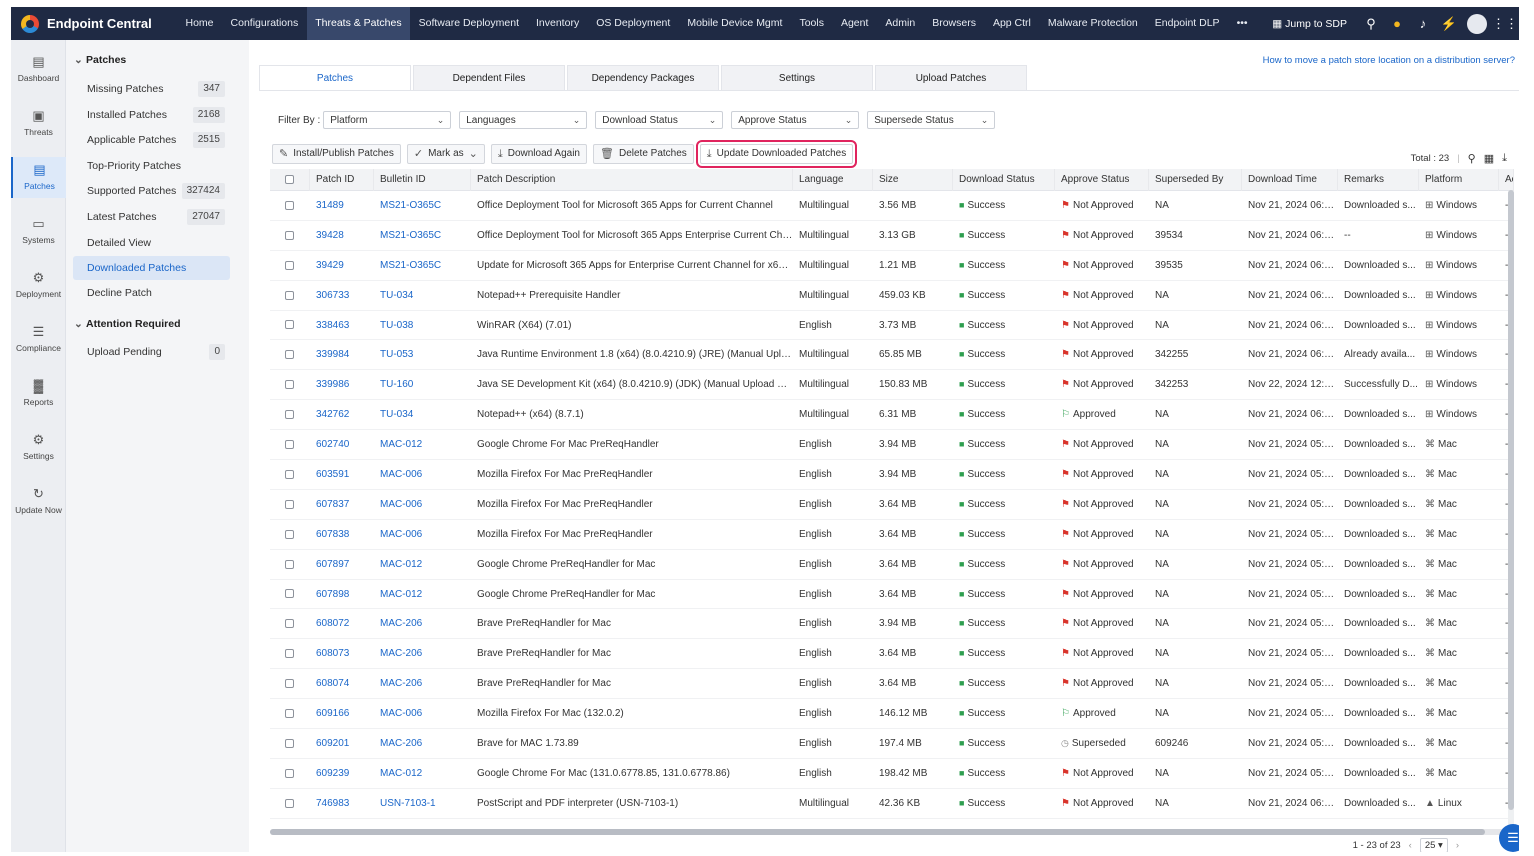 The image size is (1534, 856). Describe the element at coordinates (1290, 180) in the screenshot. I see `column-header-download-time: Download Time` at that location.